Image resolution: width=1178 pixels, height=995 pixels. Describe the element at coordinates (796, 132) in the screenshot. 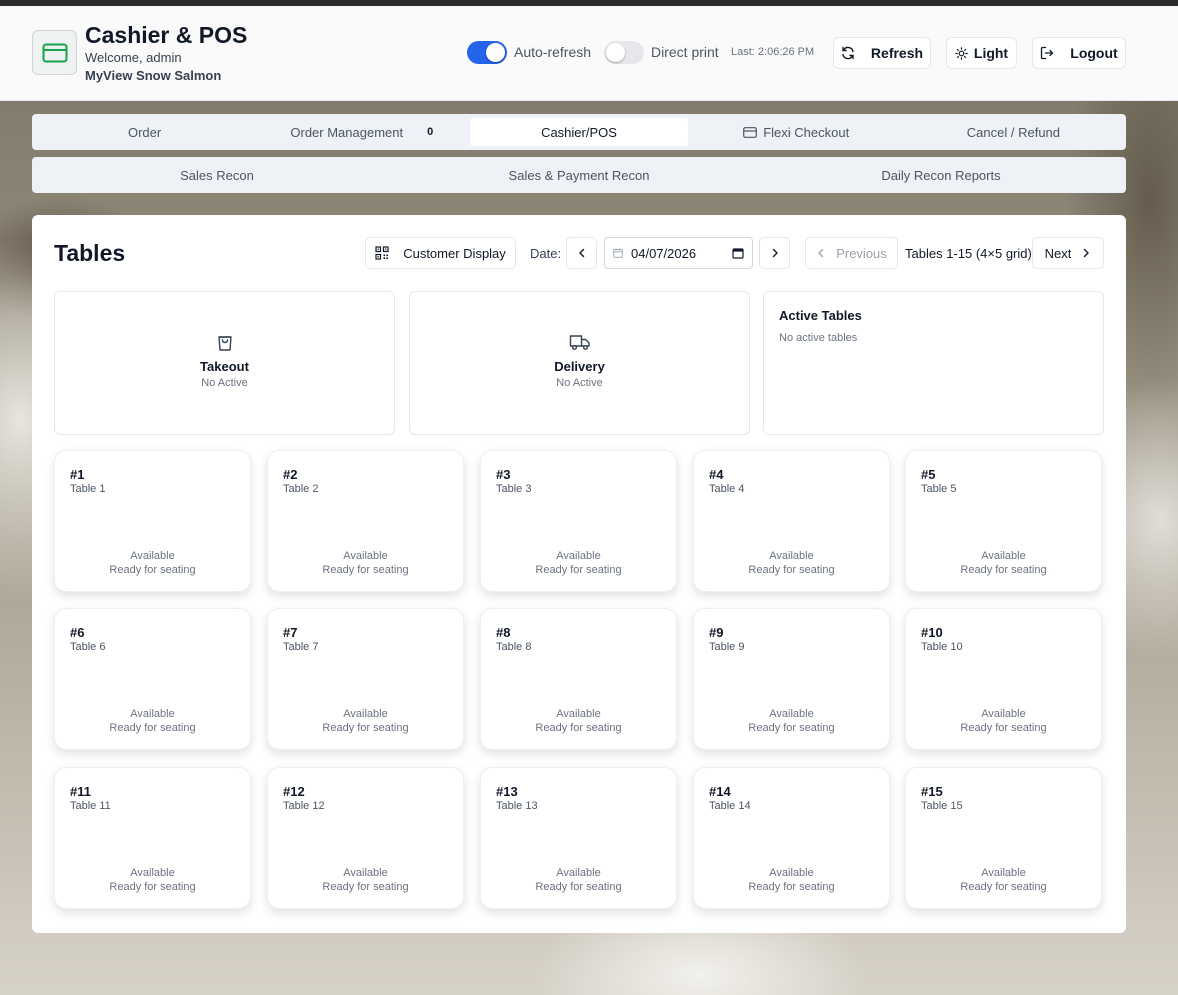

I see `tab-flexi-checkout: Flexi Checkout` at that location.